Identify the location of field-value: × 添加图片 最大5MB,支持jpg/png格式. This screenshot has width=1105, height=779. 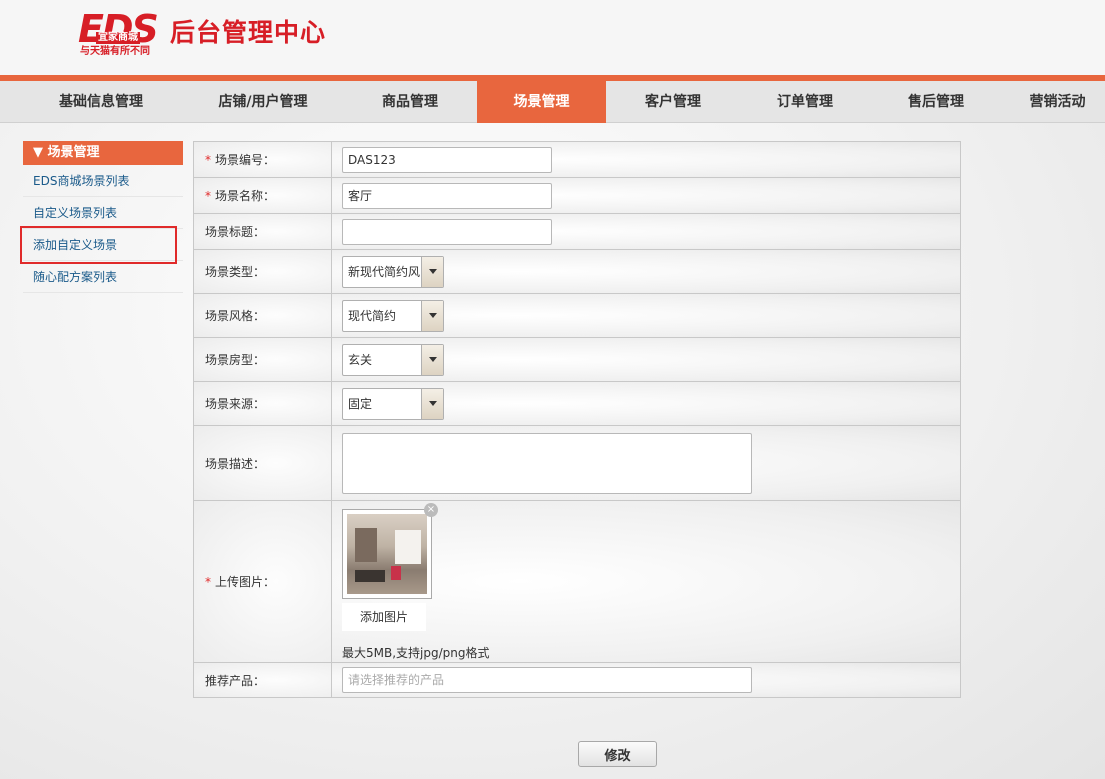
(646, 581).